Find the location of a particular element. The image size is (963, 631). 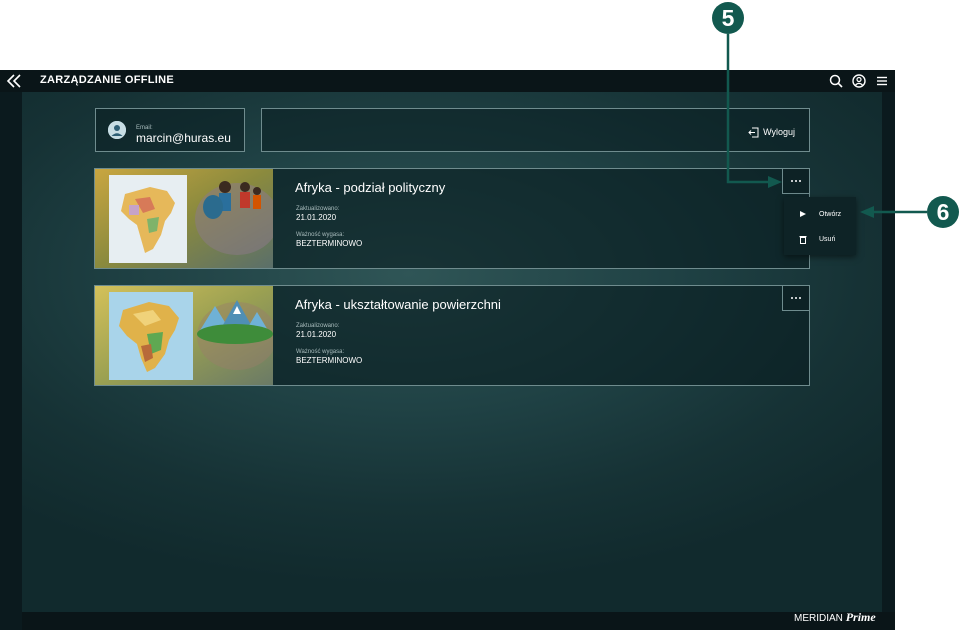

menu-icon is located at coordinates (882, 81).